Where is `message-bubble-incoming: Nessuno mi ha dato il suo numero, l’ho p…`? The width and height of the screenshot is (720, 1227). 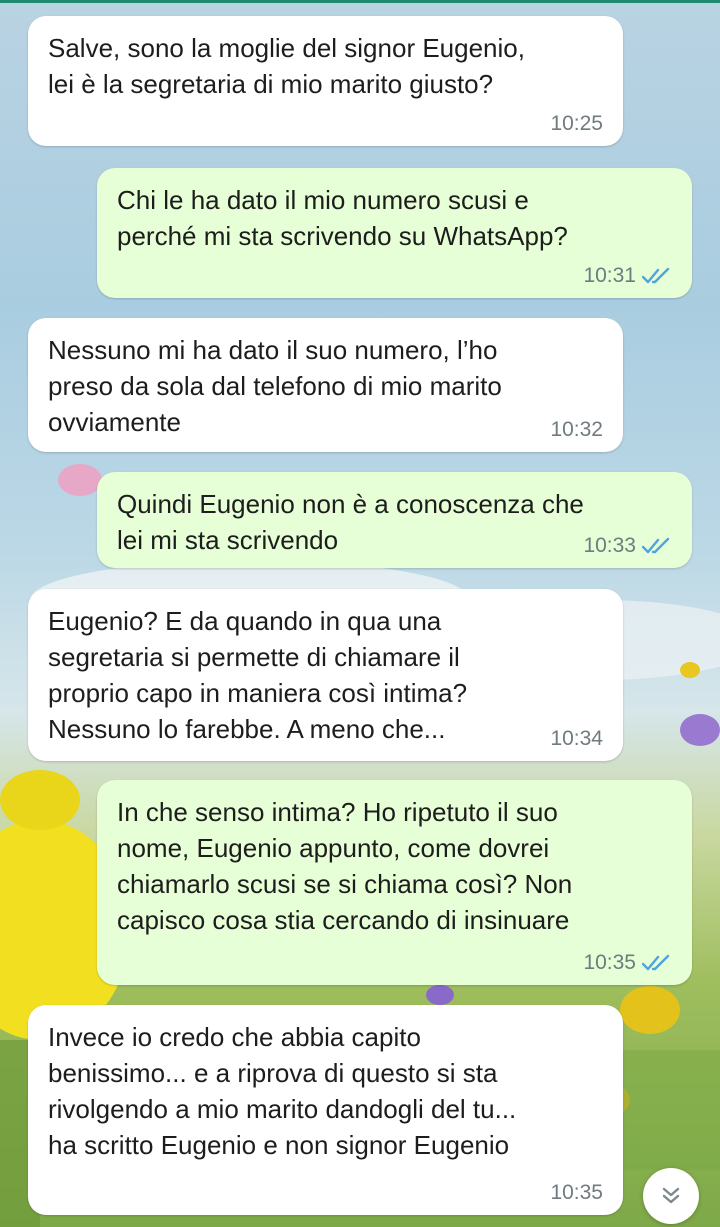 message-bubble-incoming: Nessuno mi ha dato il suo numero, l’ho p… is located at coordinates (325, 385).